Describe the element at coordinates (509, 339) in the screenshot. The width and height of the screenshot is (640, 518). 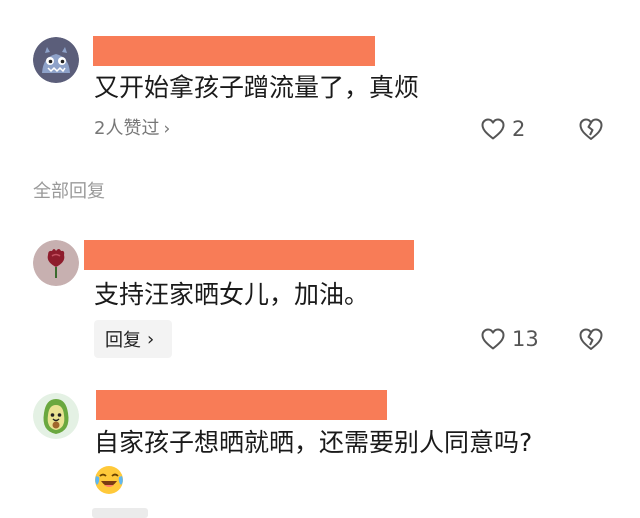
I see `like-button: 13` at that location.